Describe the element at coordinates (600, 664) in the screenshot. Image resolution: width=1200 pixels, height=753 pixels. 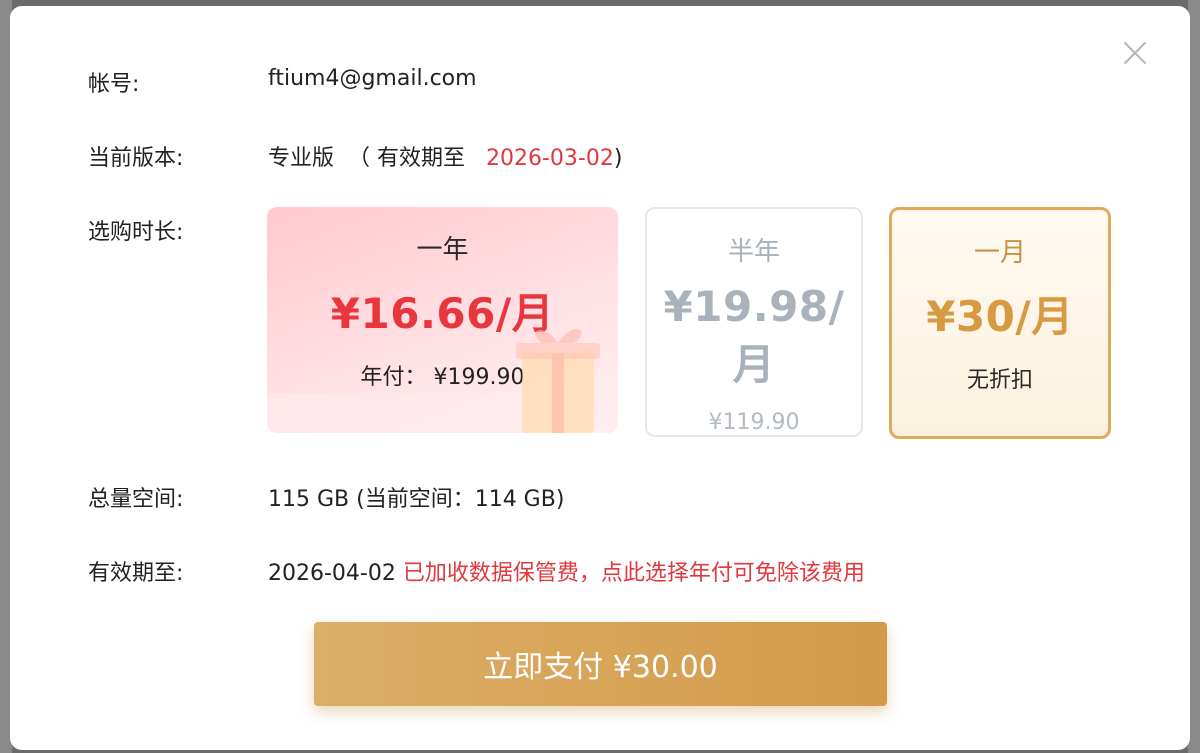
I see `pay-now-button: 立即支付 ¥30.00` at that location.